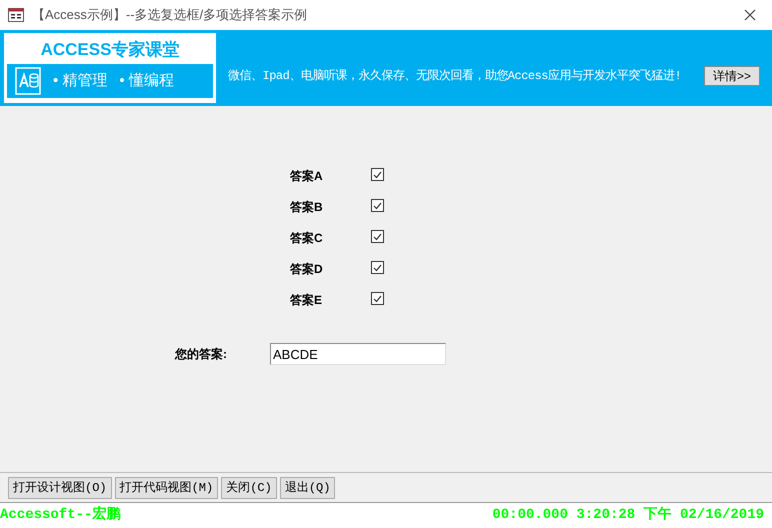  I want to click on answer-field: ABCDE, so click(358, 354).